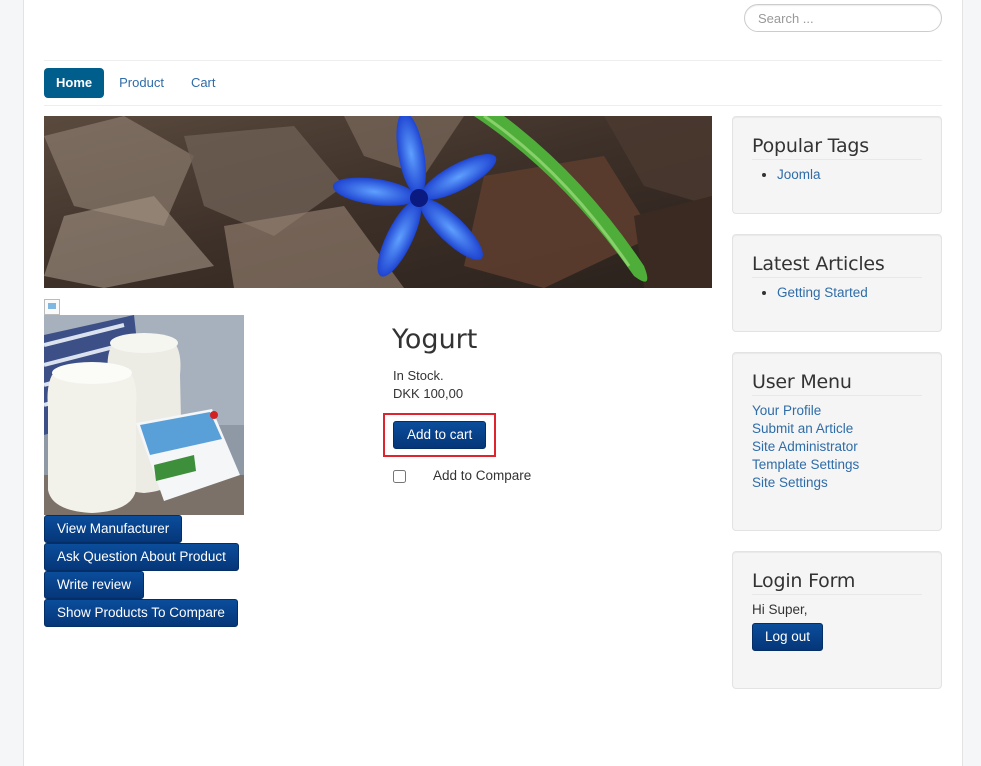 The height and width of the screenshot is (766, 981). Describe the element at coordinates (113, 529) in the screenshot. I see `view-manufacturer-button: View Manufacturer` at that location.